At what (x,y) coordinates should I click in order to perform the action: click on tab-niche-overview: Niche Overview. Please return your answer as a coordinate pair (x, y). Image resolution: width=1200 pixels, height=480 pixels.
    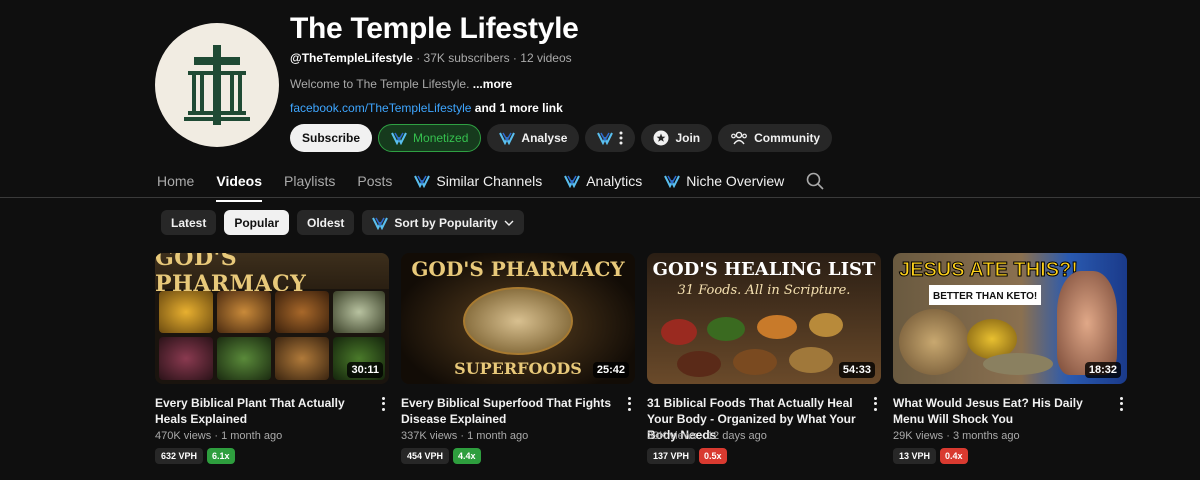
    Looking at the image, I should click on (724, 181).